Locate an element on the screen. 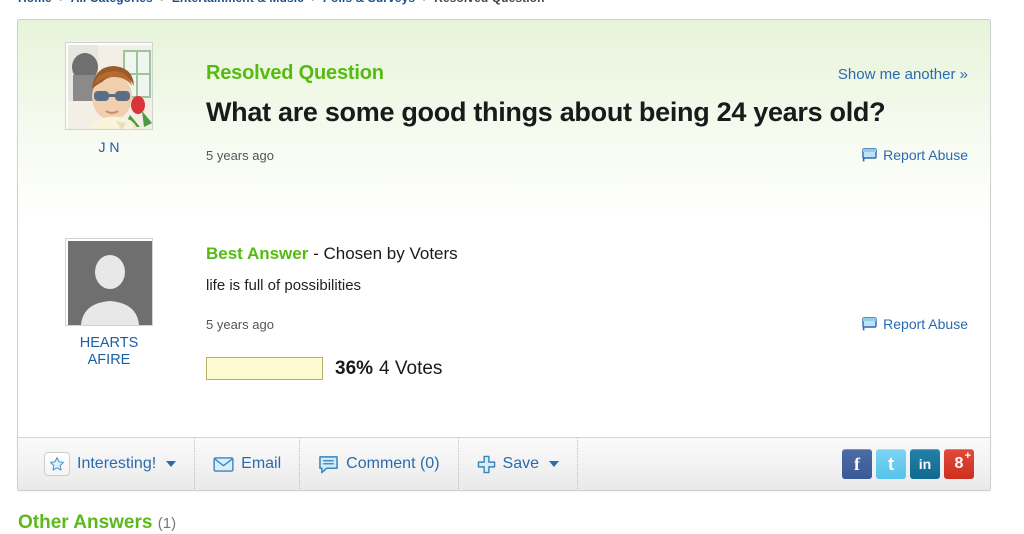  speech-bubble-icon is located at coordinates (328, 464).